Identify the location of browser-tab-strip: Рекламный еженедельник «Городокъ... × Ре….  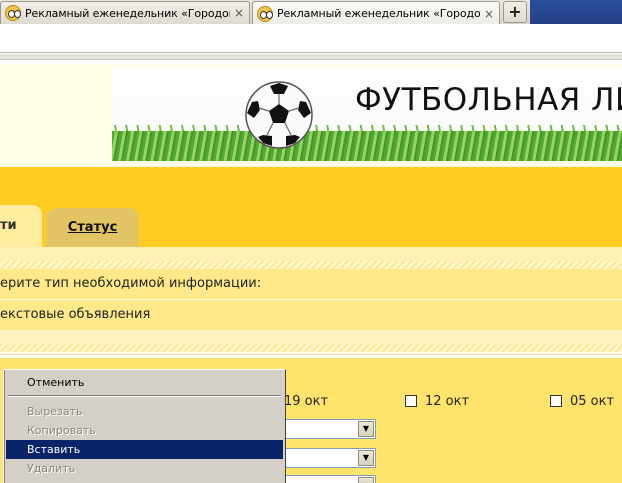
(311, 12).